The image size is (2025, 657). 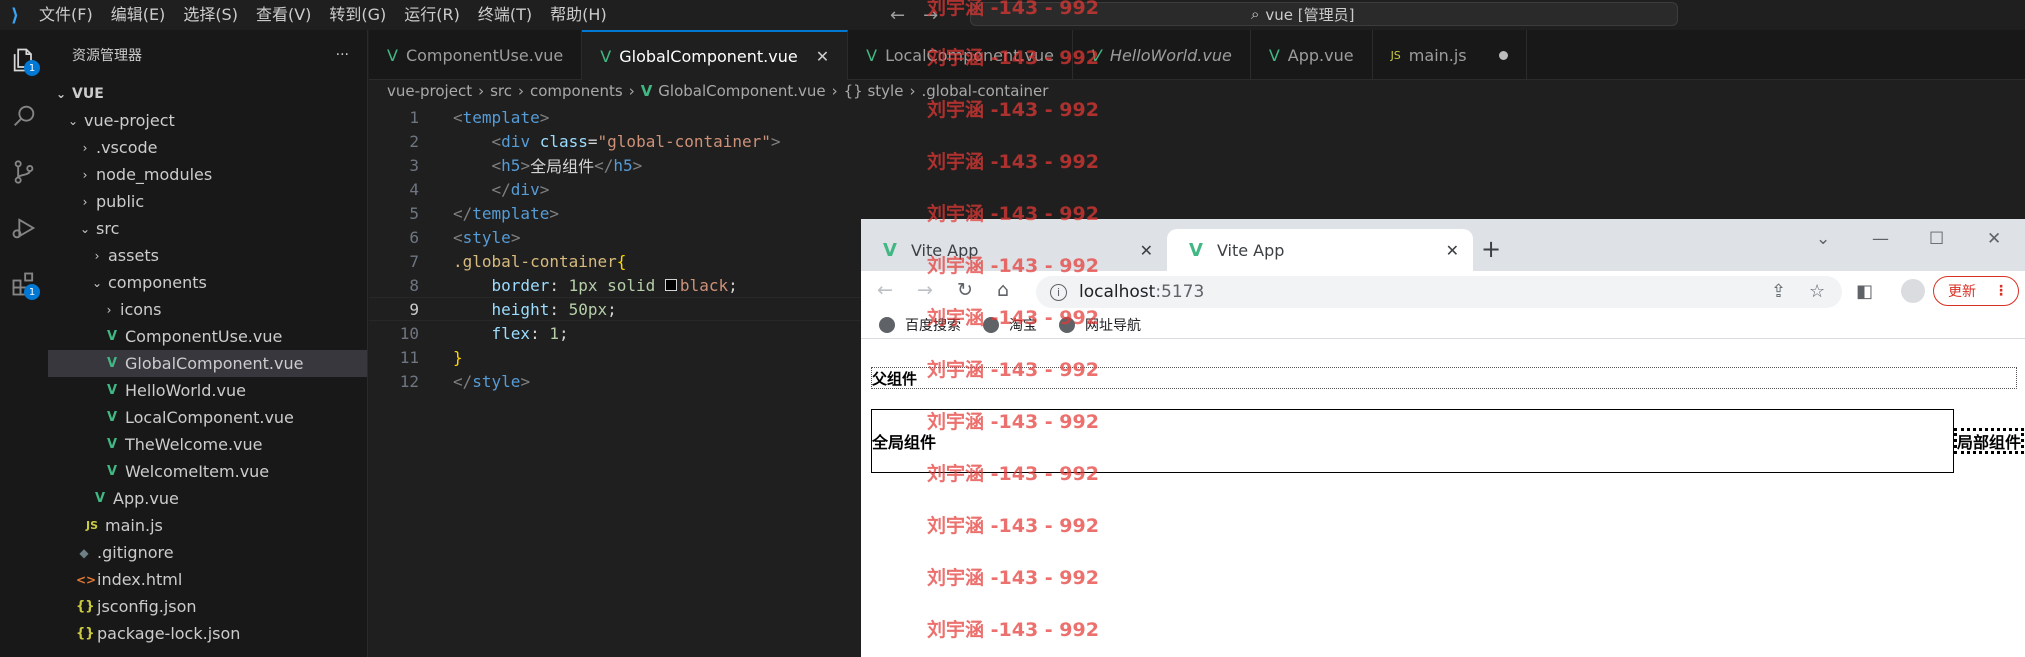 I want to click on minimize-icon: —, so click(x=1880, y=239).